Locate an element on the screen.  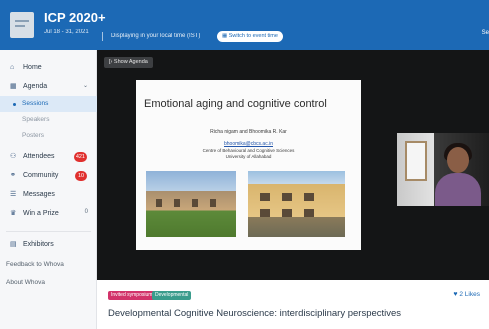
sidebar-item-community: ⚭ Community 10 is located at coordinates (48, 176).